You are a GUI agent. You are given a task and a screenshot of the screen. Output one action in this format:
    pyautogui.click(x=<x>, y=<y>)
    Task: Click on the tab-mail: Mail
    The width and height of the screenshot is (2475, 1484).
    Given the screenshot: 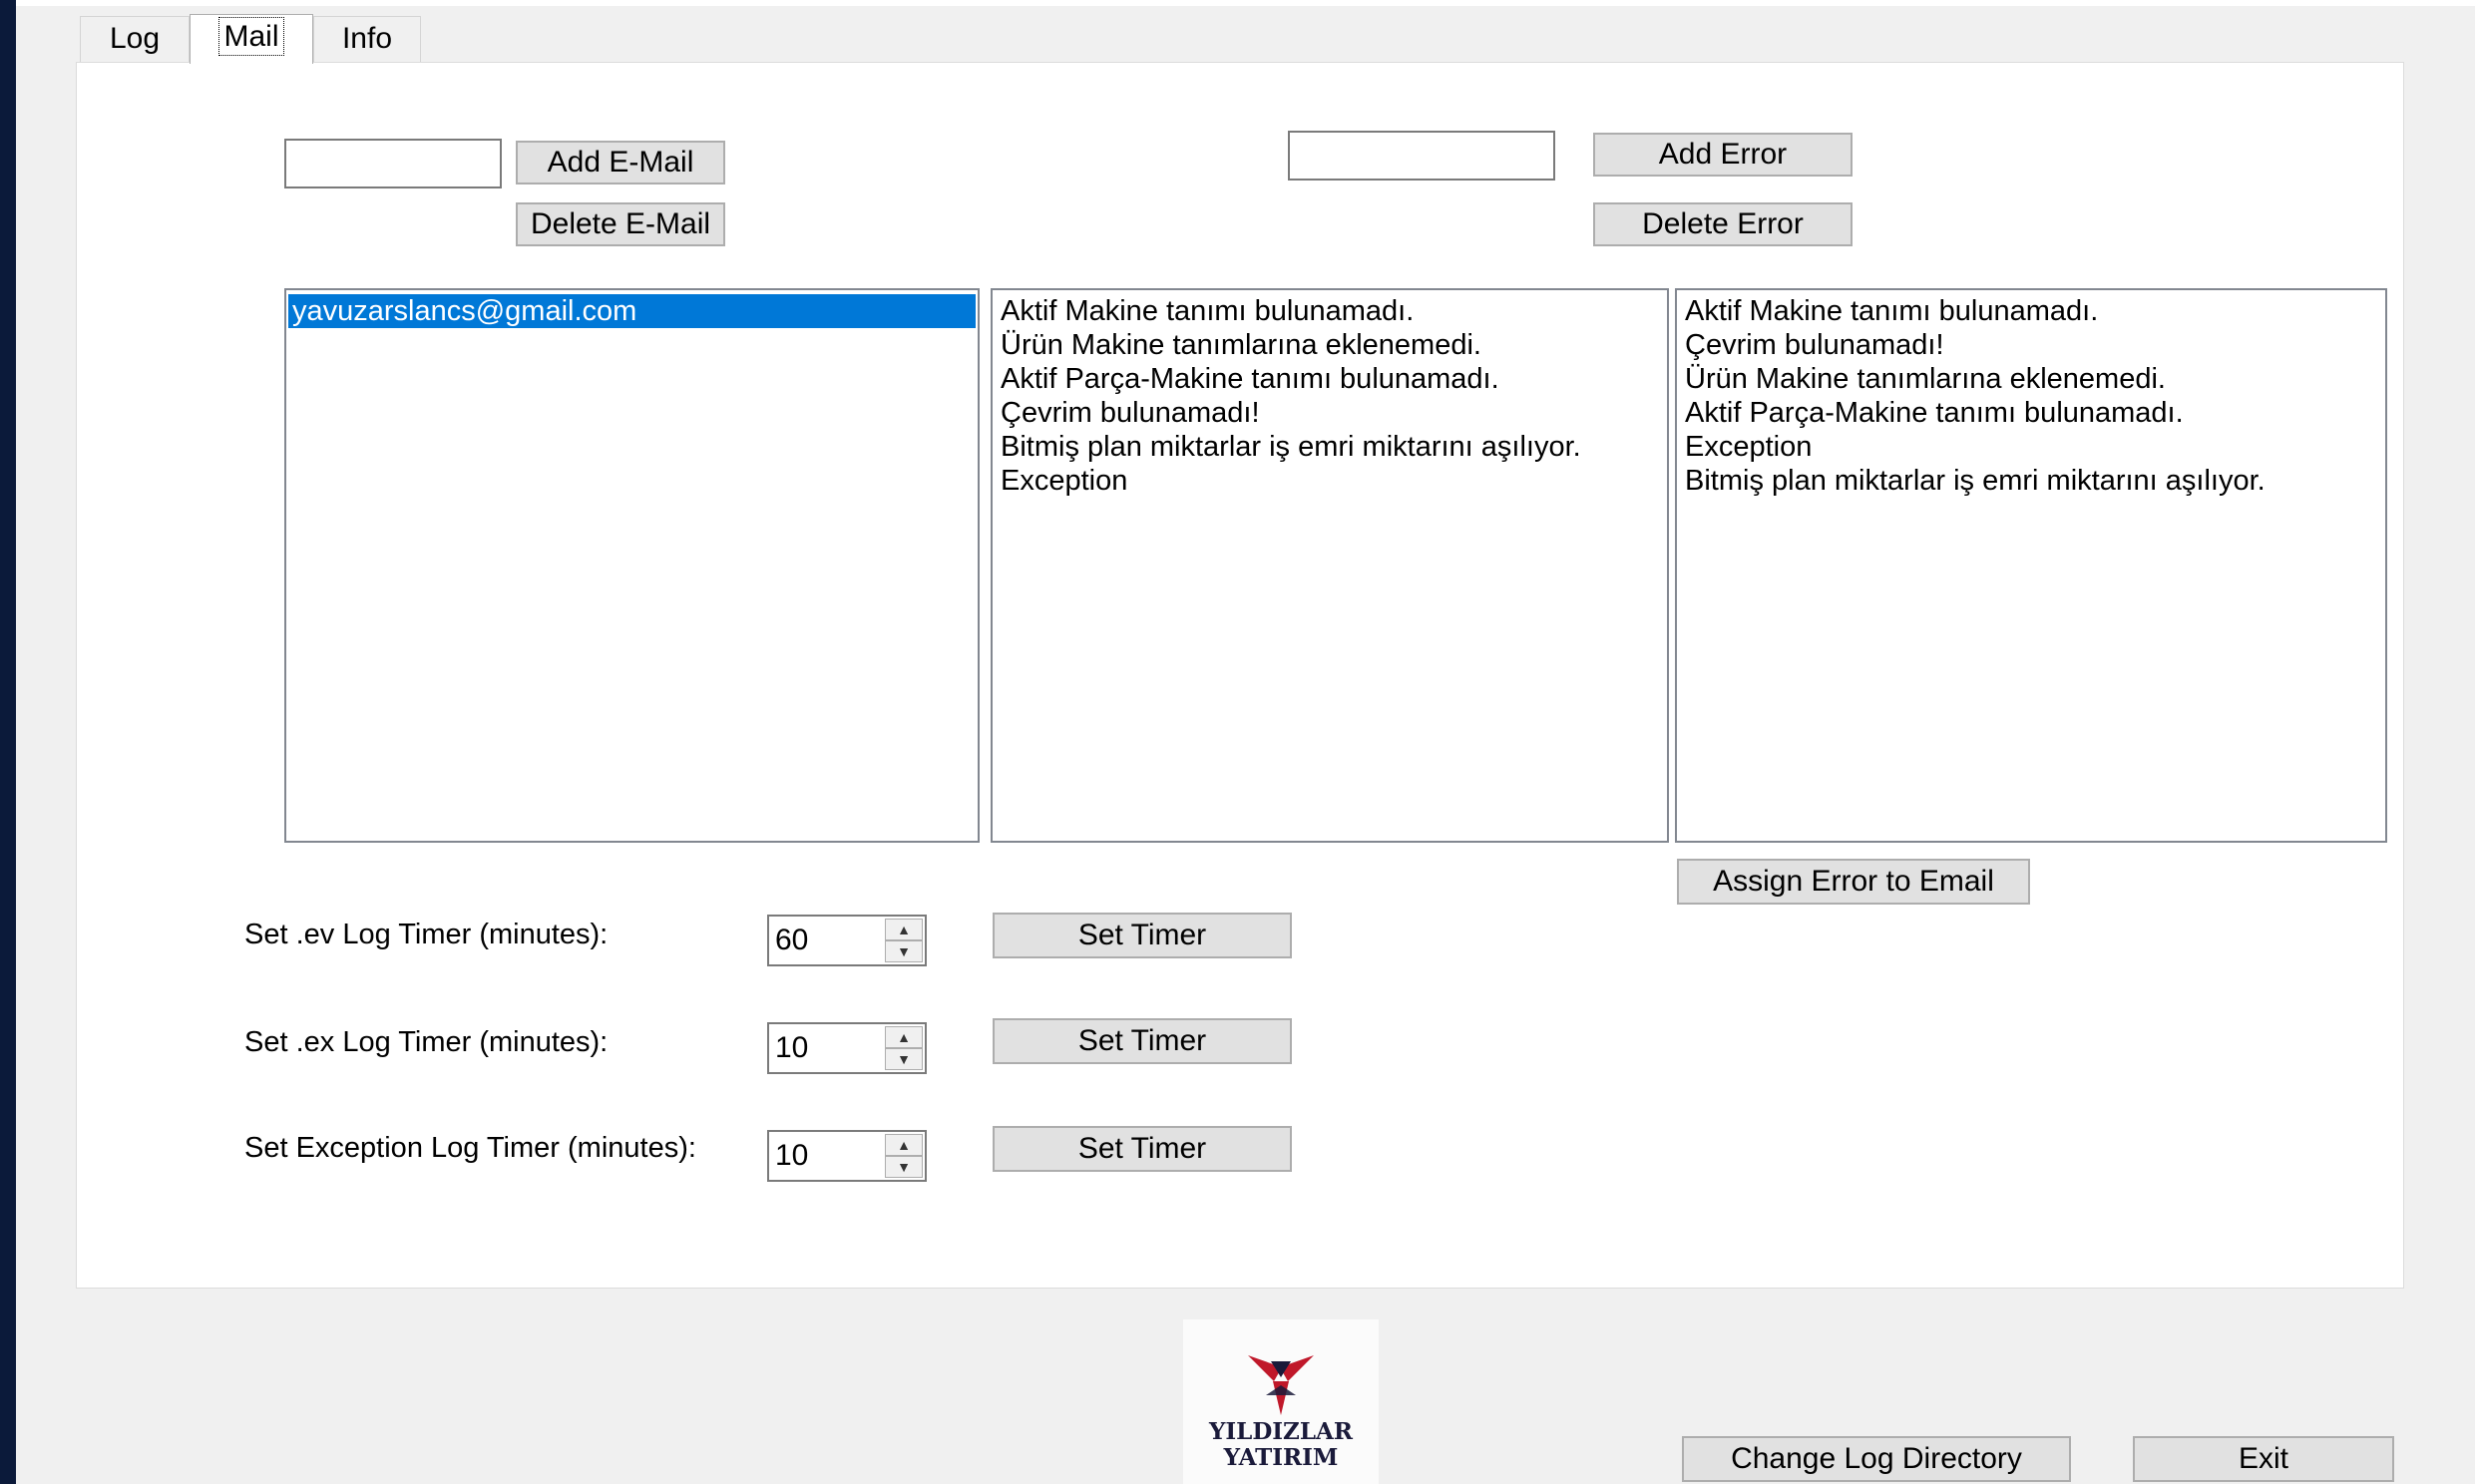 What is the action you would take?
    pyautogui.click(x=251, y=39)
    